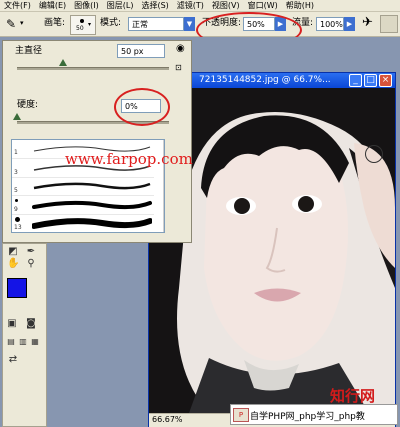 The height and width of the screenshot is (427, 400). I want to click on flow-input: 100%, so click(330, 24).